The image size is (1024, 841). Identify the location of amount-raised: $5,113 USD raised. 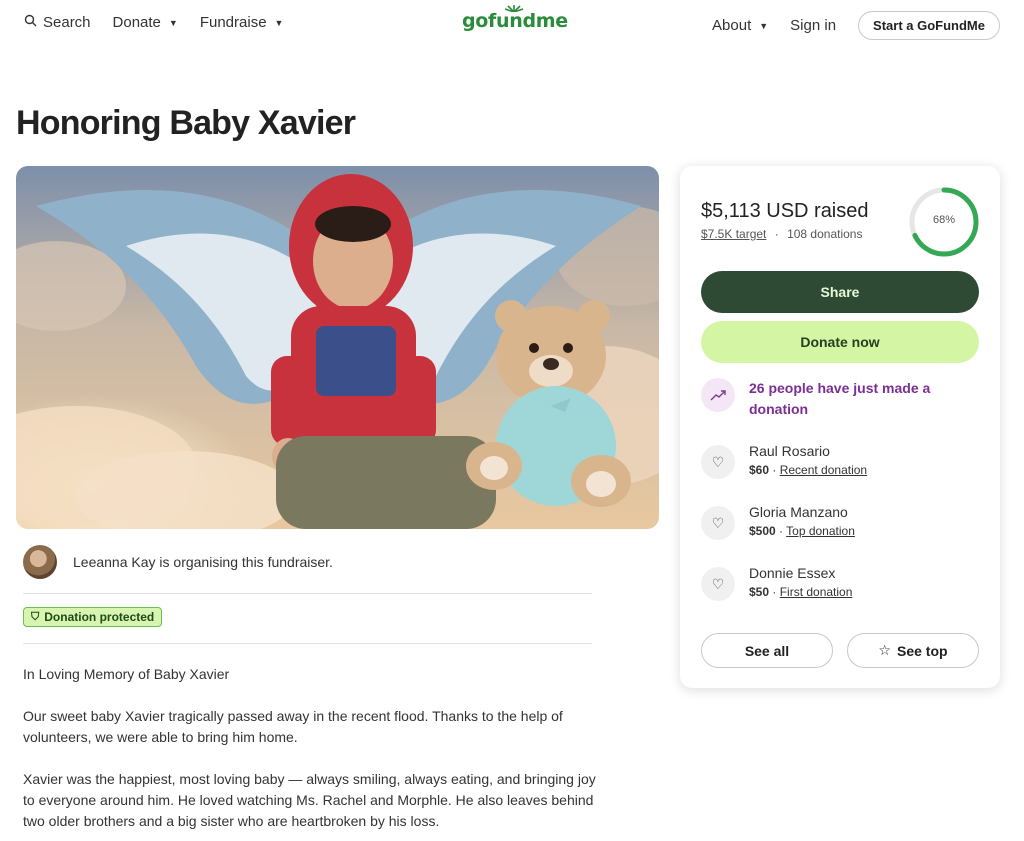
(785, 211).